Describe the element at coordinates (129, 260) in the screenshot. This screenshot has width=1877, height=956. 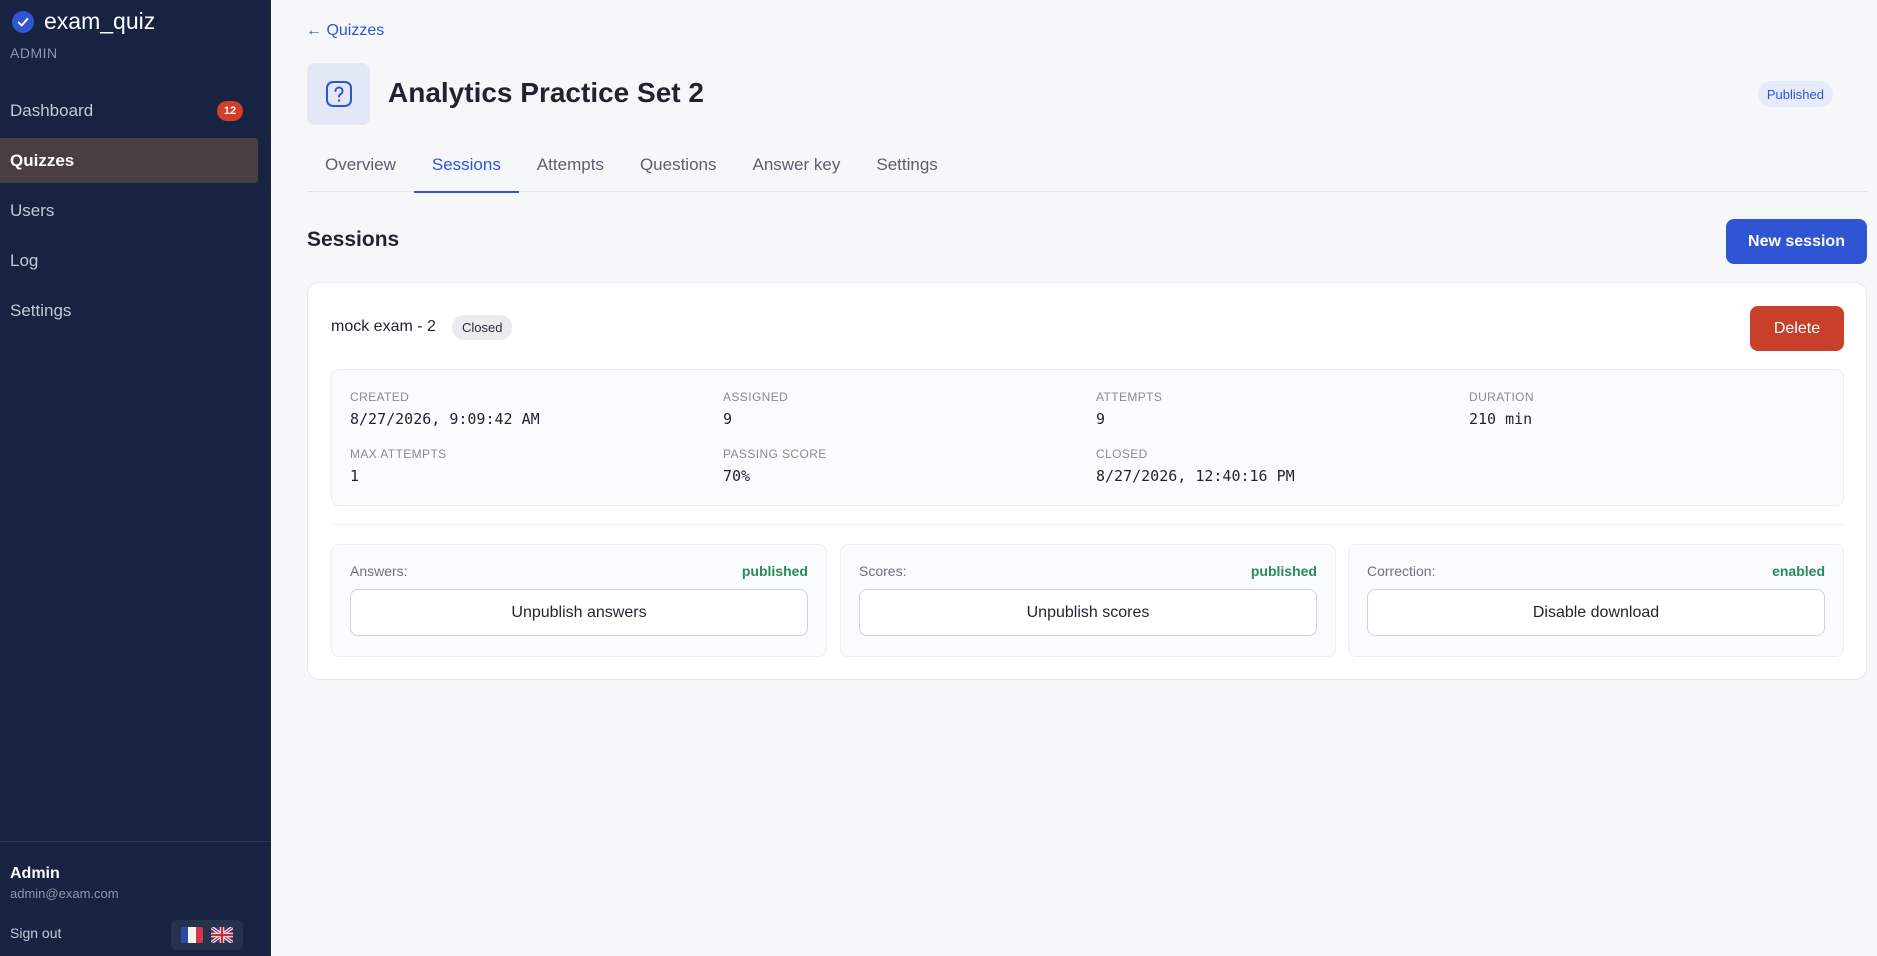
I see `sidebar-item-log: Log` at that location.